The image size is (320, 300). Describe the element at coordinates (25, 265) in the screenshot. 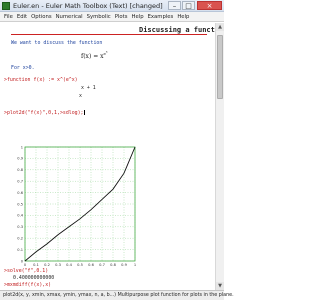

I see `x-tick-label: 0` at that location.